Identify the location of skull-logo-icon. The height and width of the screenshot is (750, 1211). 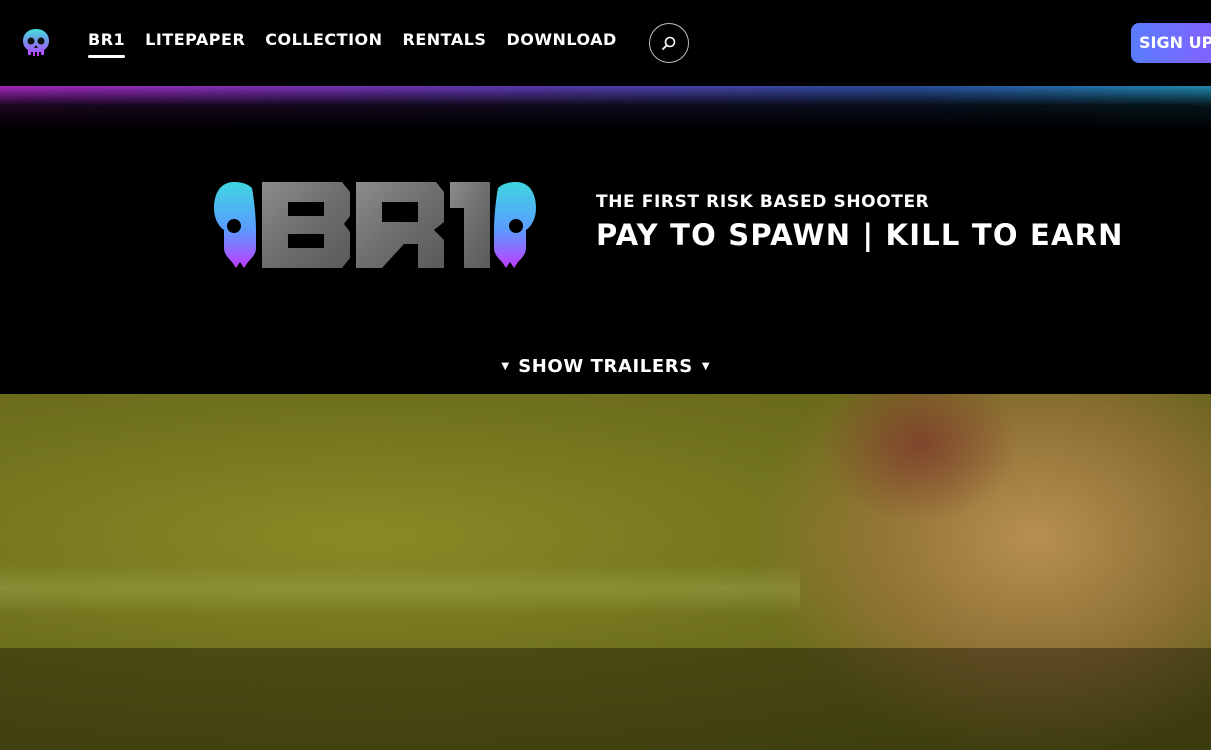
(36, 43).